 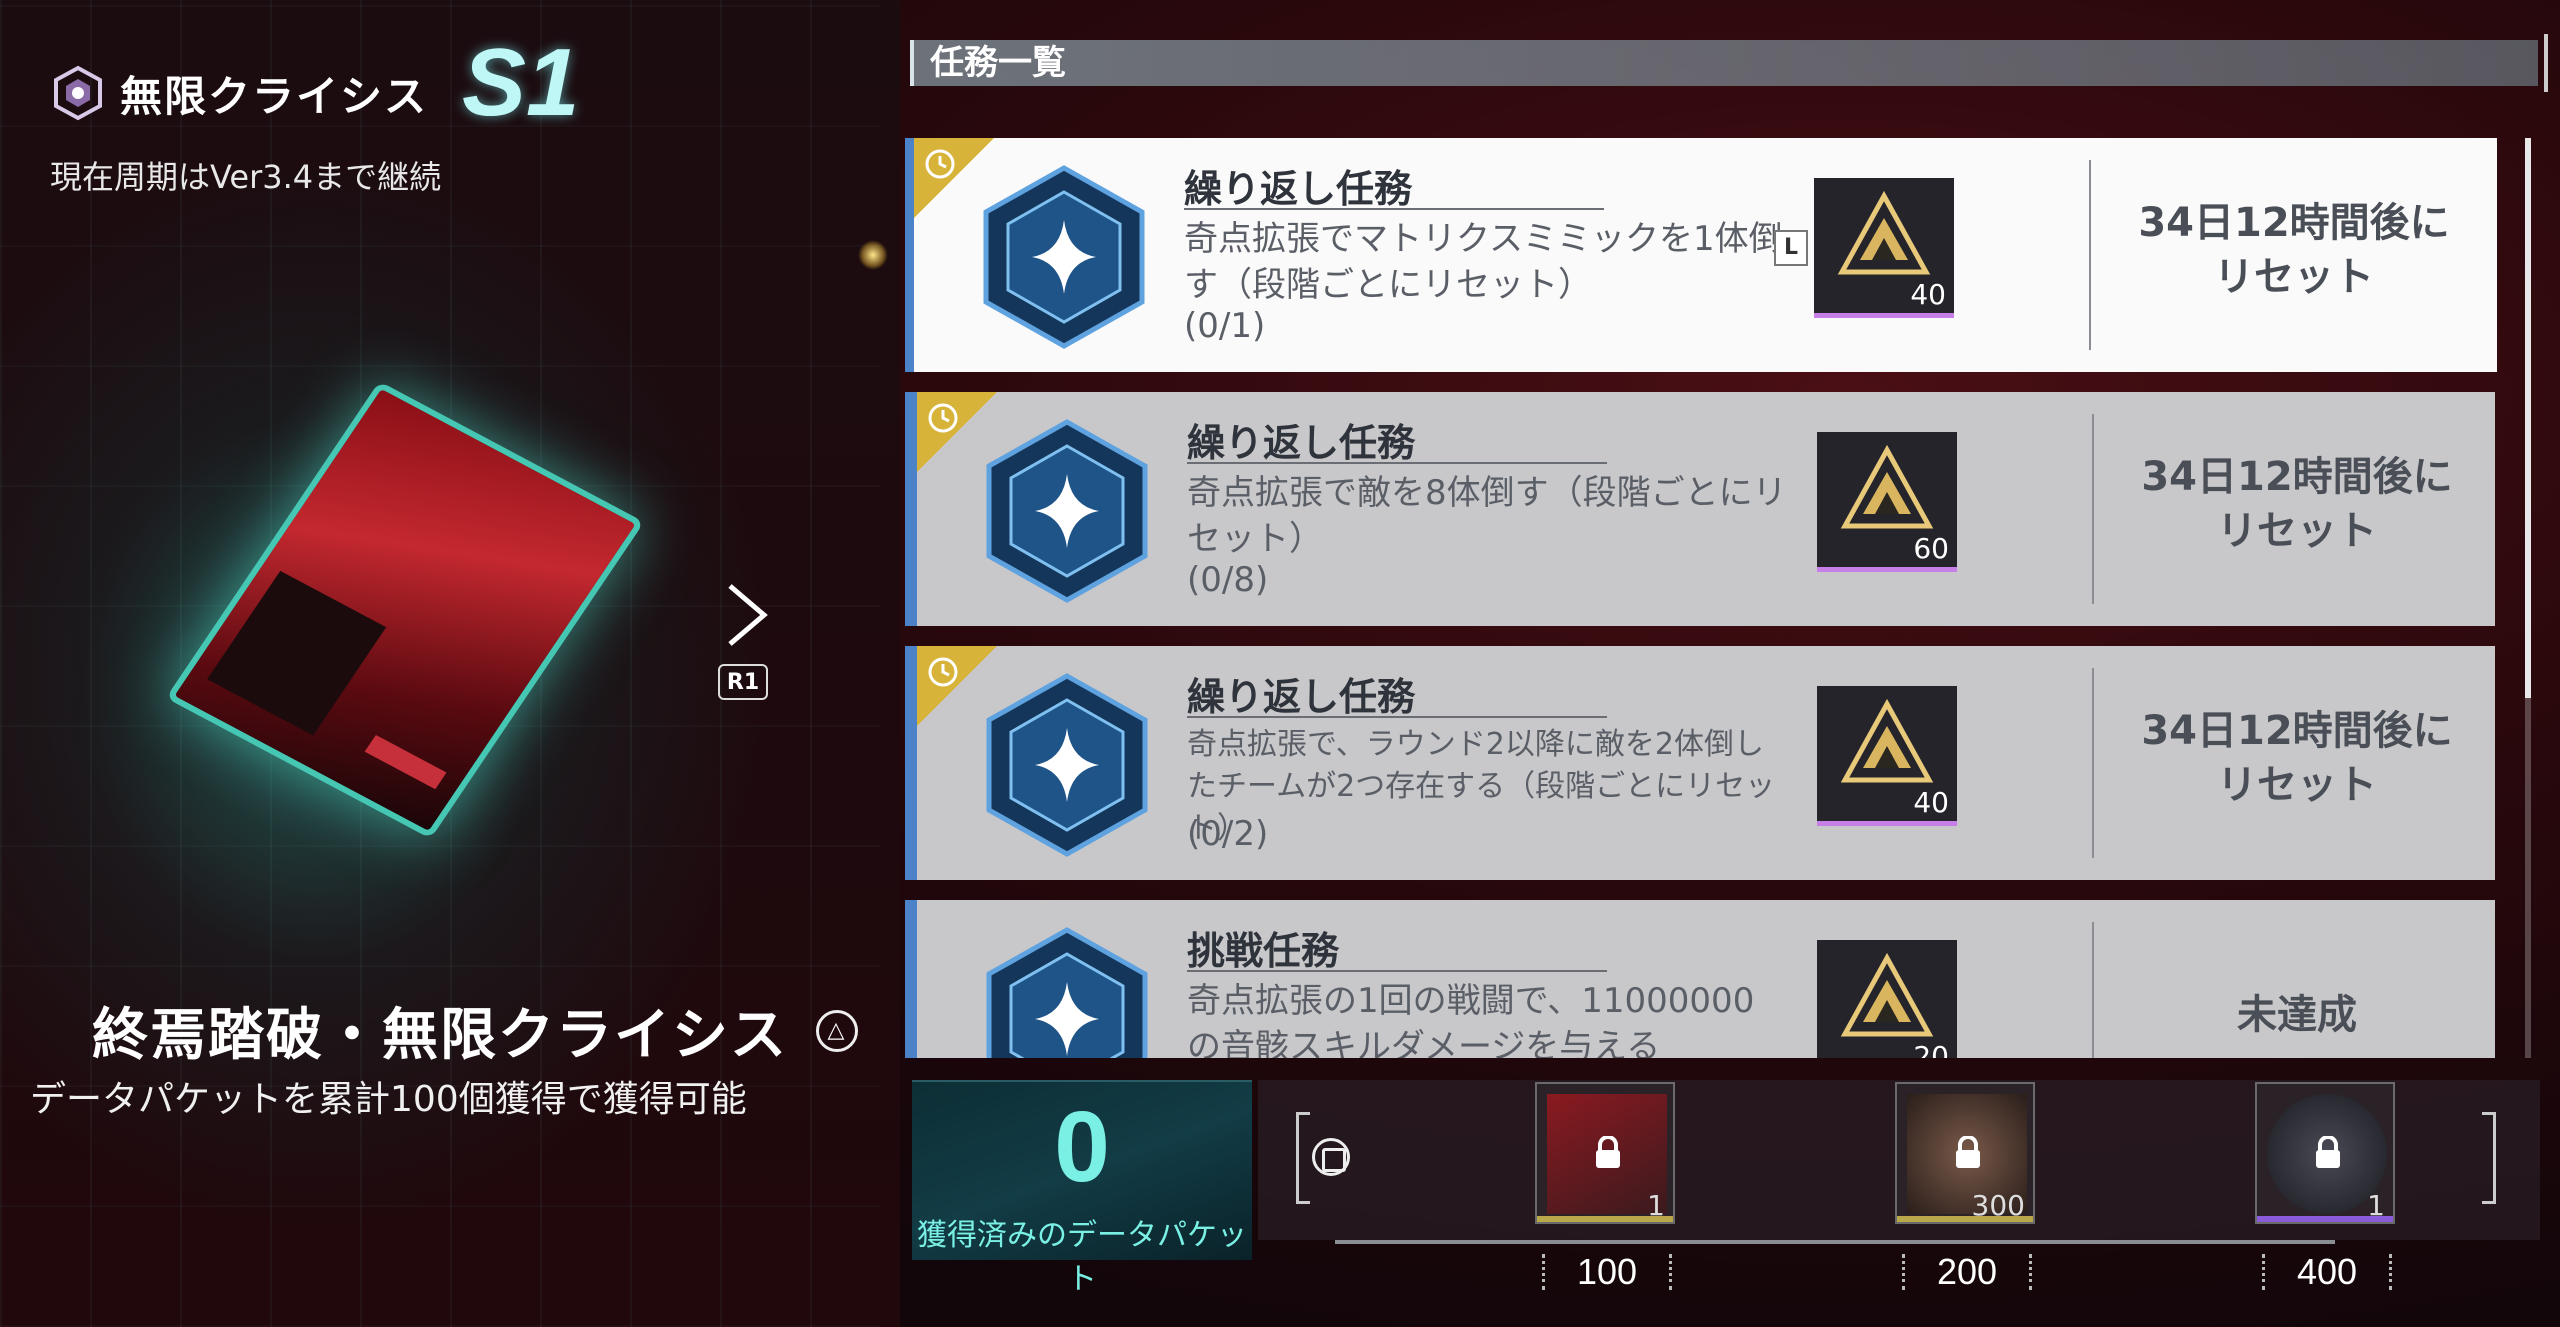 I want to click on reward-description: データパケットを累計100個獲得で獲得可能, so click(x=388, y=1099).